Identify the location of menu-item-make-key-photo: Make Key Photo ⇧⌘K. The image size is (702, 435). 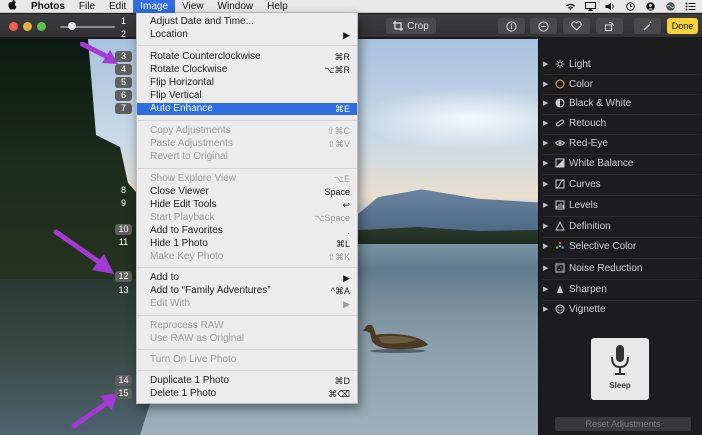
(250, 256).